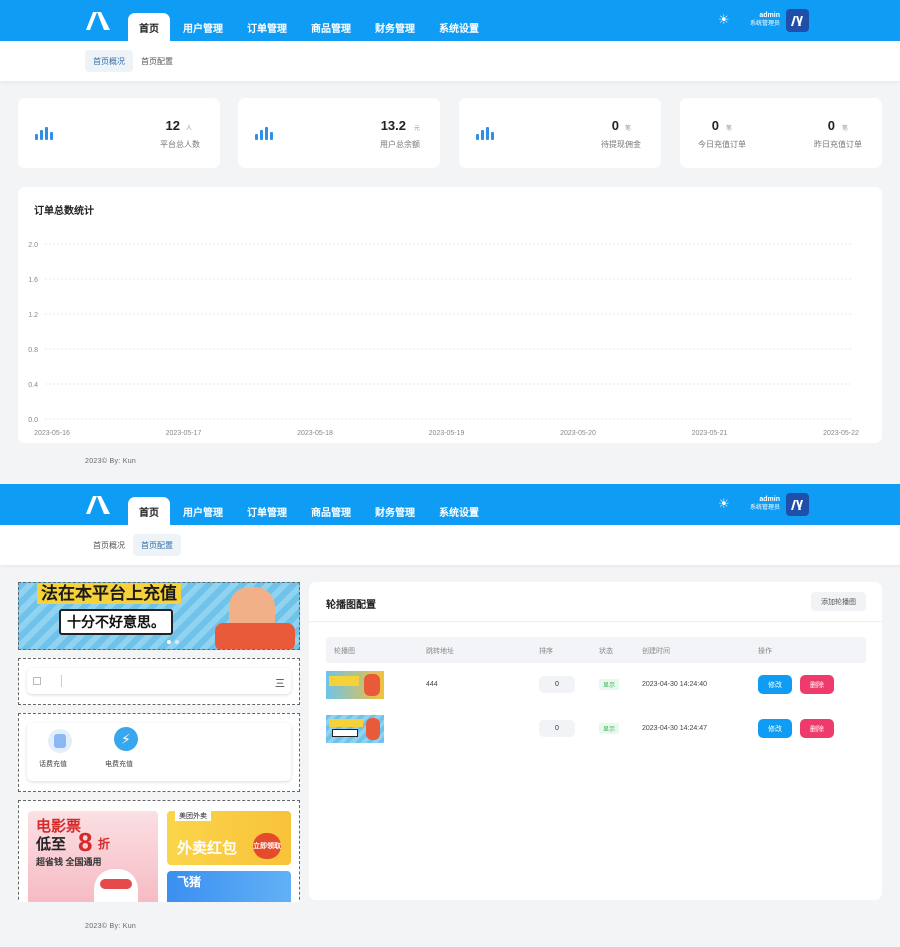 This screenshot has height=947, width=900. I want to click on broken-image-icon, so click(37, 681).